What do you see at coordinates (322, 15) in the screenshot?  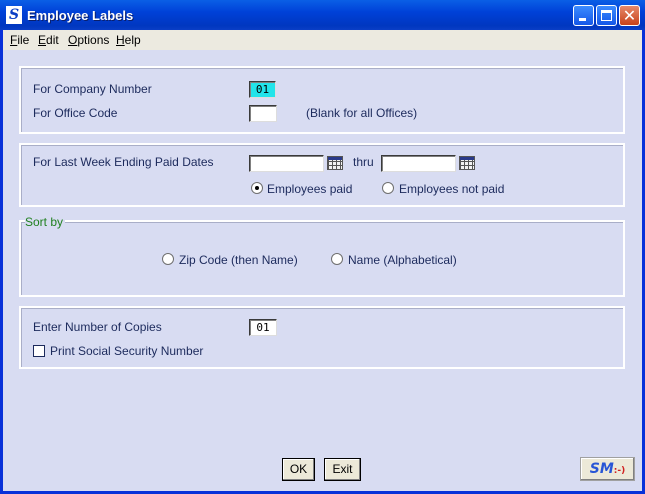 I see `title-bar: S Employee Labels ✕` at bounding box center [322, 15].